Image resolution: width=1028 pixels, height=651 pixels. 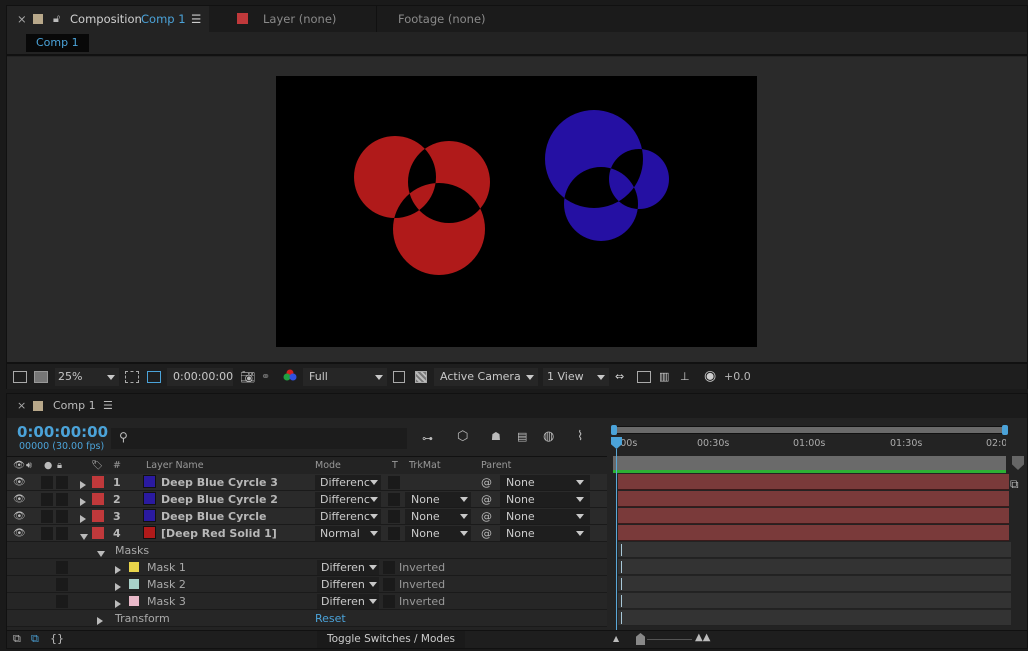 What do you see at coordinates (48, 465) in the screenshot?
I see `solo-icon: ●` at bounding box center [48, 465].